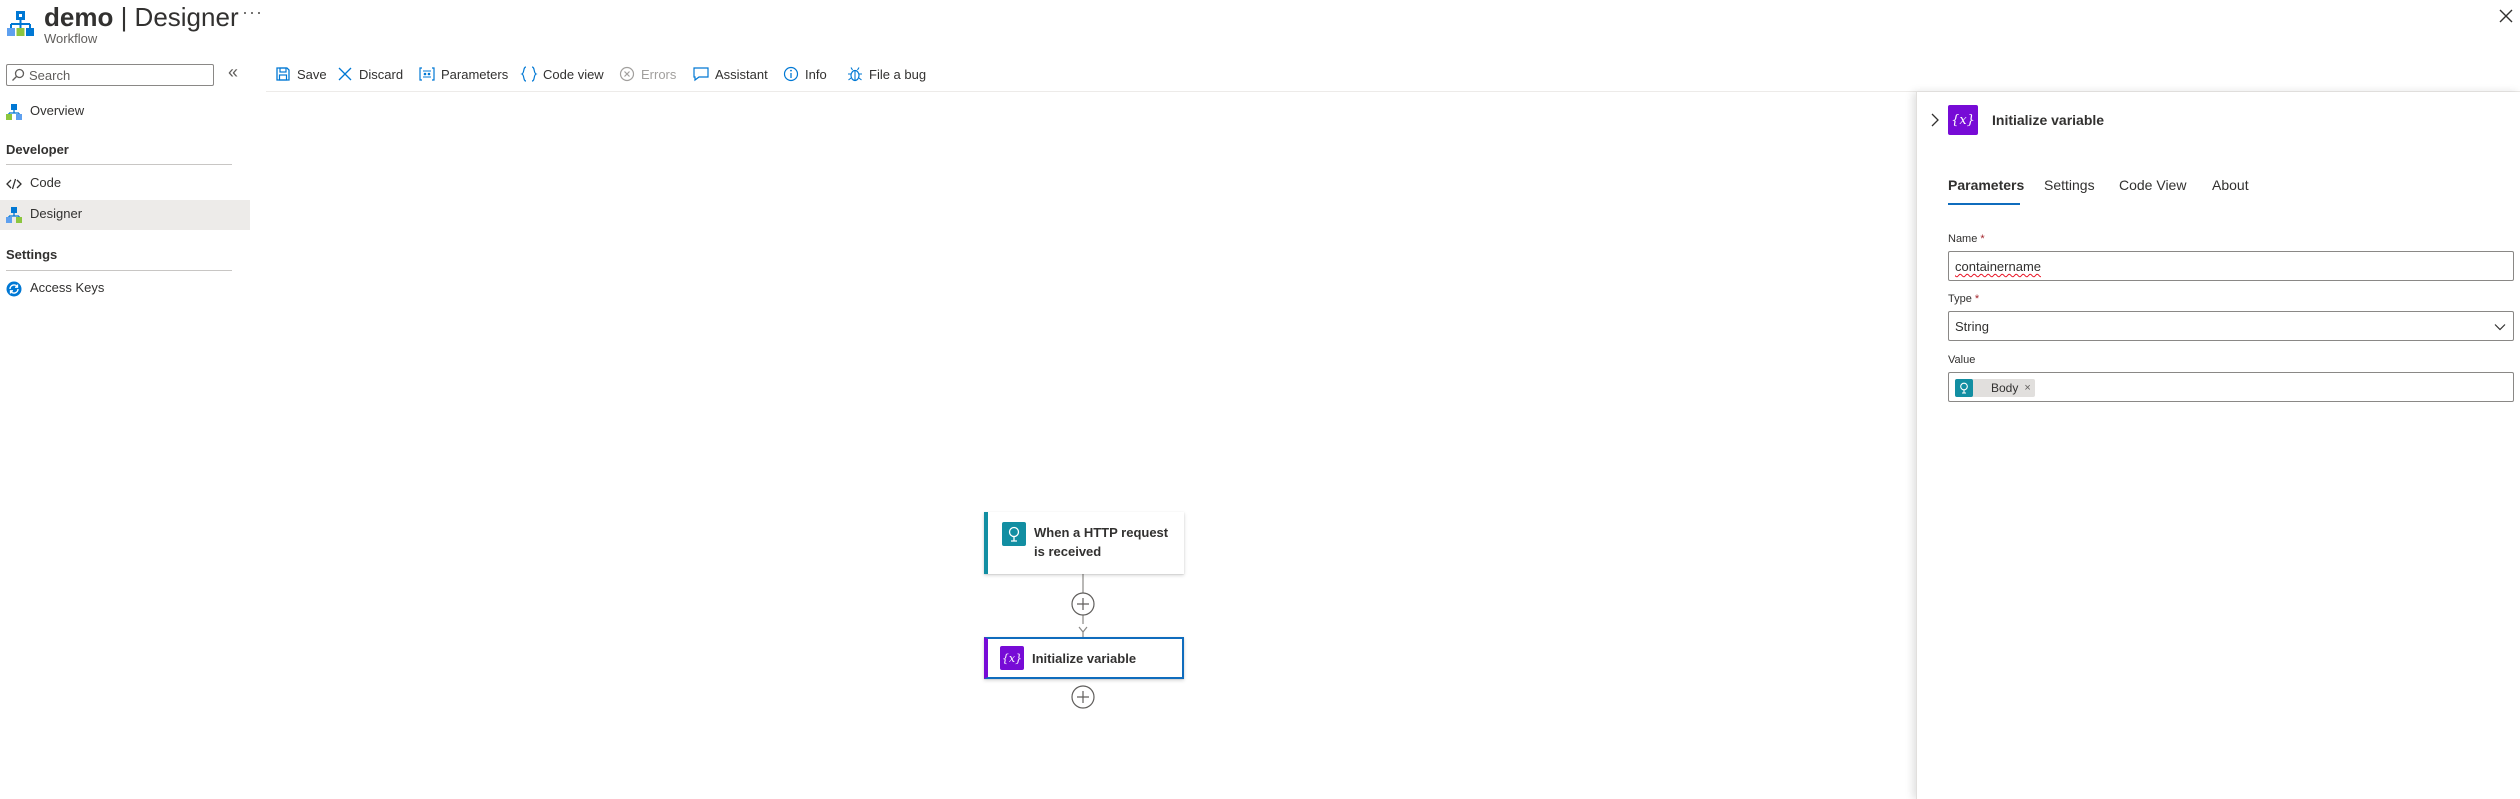 The image size is (2520, 799). Describe the element at coordinates (1935, 120) in the screenshot. I see `chevron-right-icon` at that location.